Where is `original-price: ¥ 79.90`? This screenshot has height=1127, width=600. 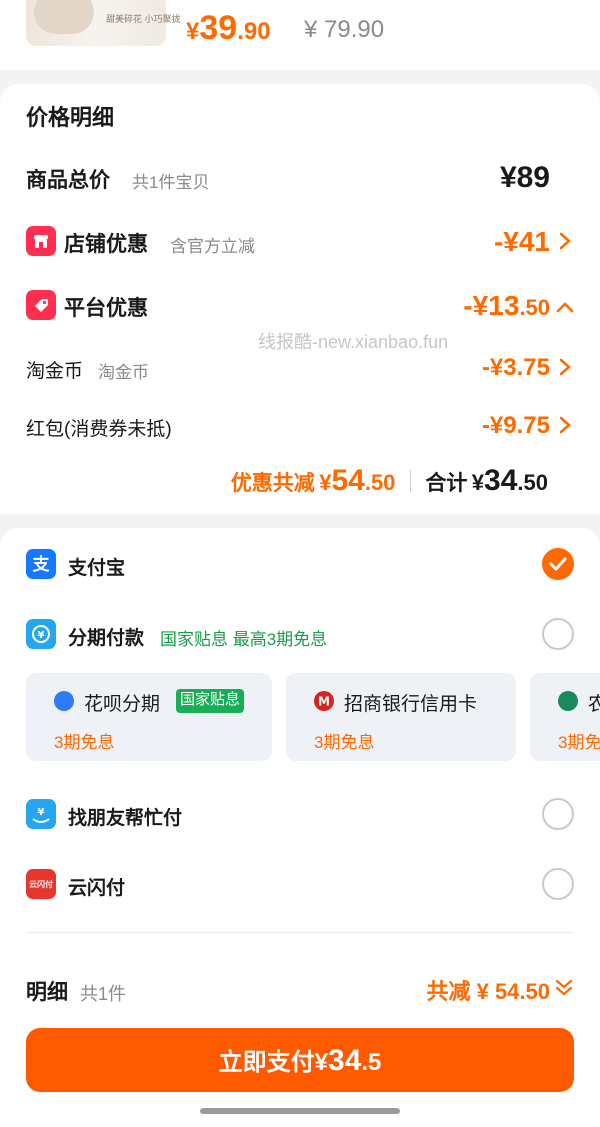 original-price: ¥ 79.90 is located at coordinates (344, 29).